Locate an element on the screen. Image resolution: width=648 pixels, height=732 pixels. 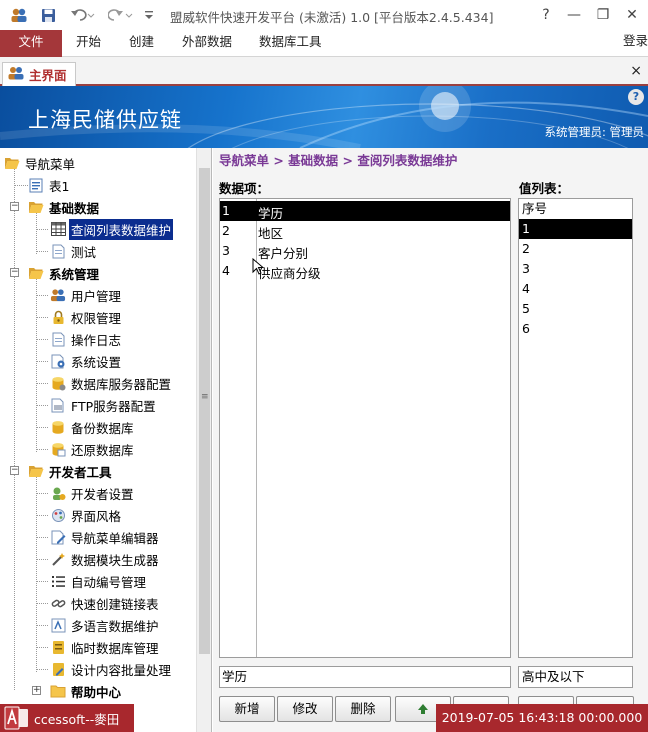
values-label: 值列表： is located at coordinates (544, 188).